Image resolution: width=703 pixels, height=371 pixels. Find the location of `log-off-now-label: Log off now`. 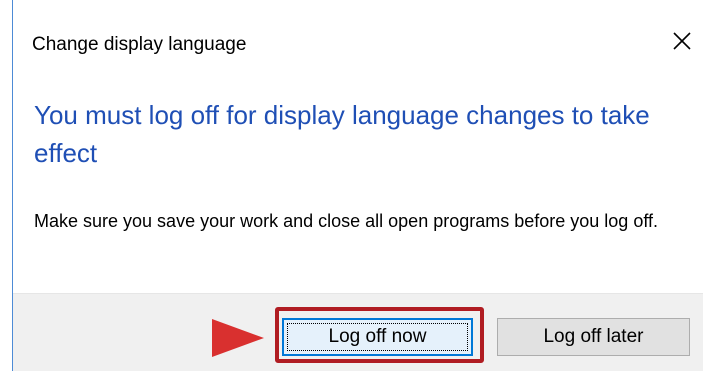

log-off-now-label: Log off now is located at coordinates (377, 336).